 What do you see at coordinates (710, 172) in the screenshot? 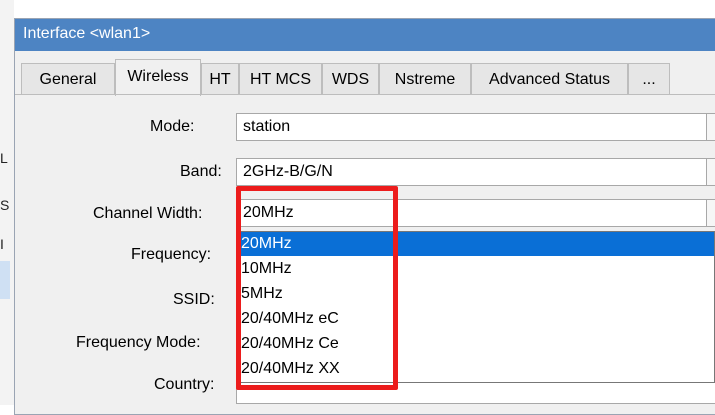
I see `band-dropdown-button` at bounding box center [710, 172].